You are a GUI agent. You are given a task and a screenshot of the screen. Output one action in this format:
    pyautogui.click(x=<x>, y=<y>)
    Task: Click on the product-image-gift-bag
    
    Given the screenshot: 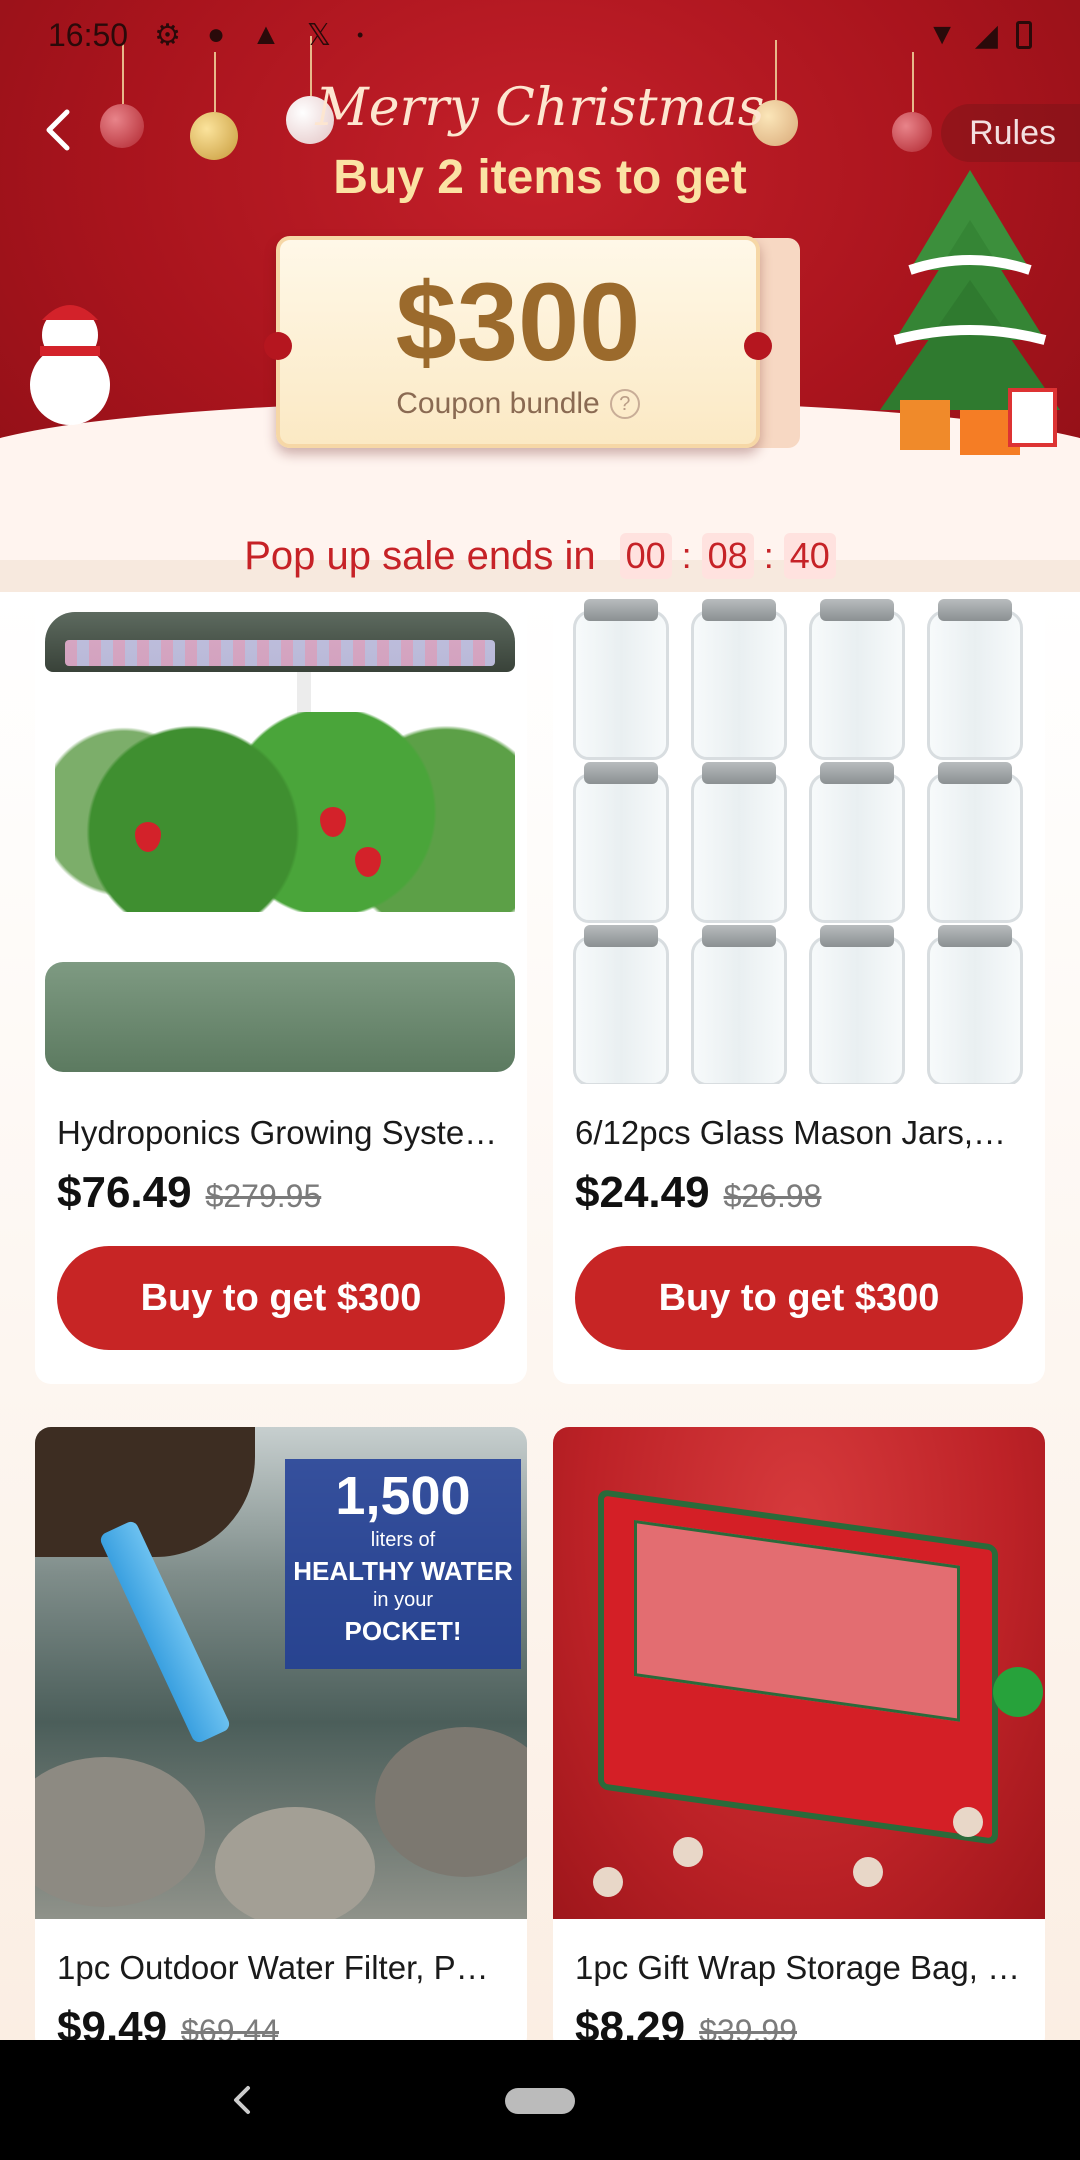 What is the action you would take?
    pyautogui.click(x=799, y=1673)
    